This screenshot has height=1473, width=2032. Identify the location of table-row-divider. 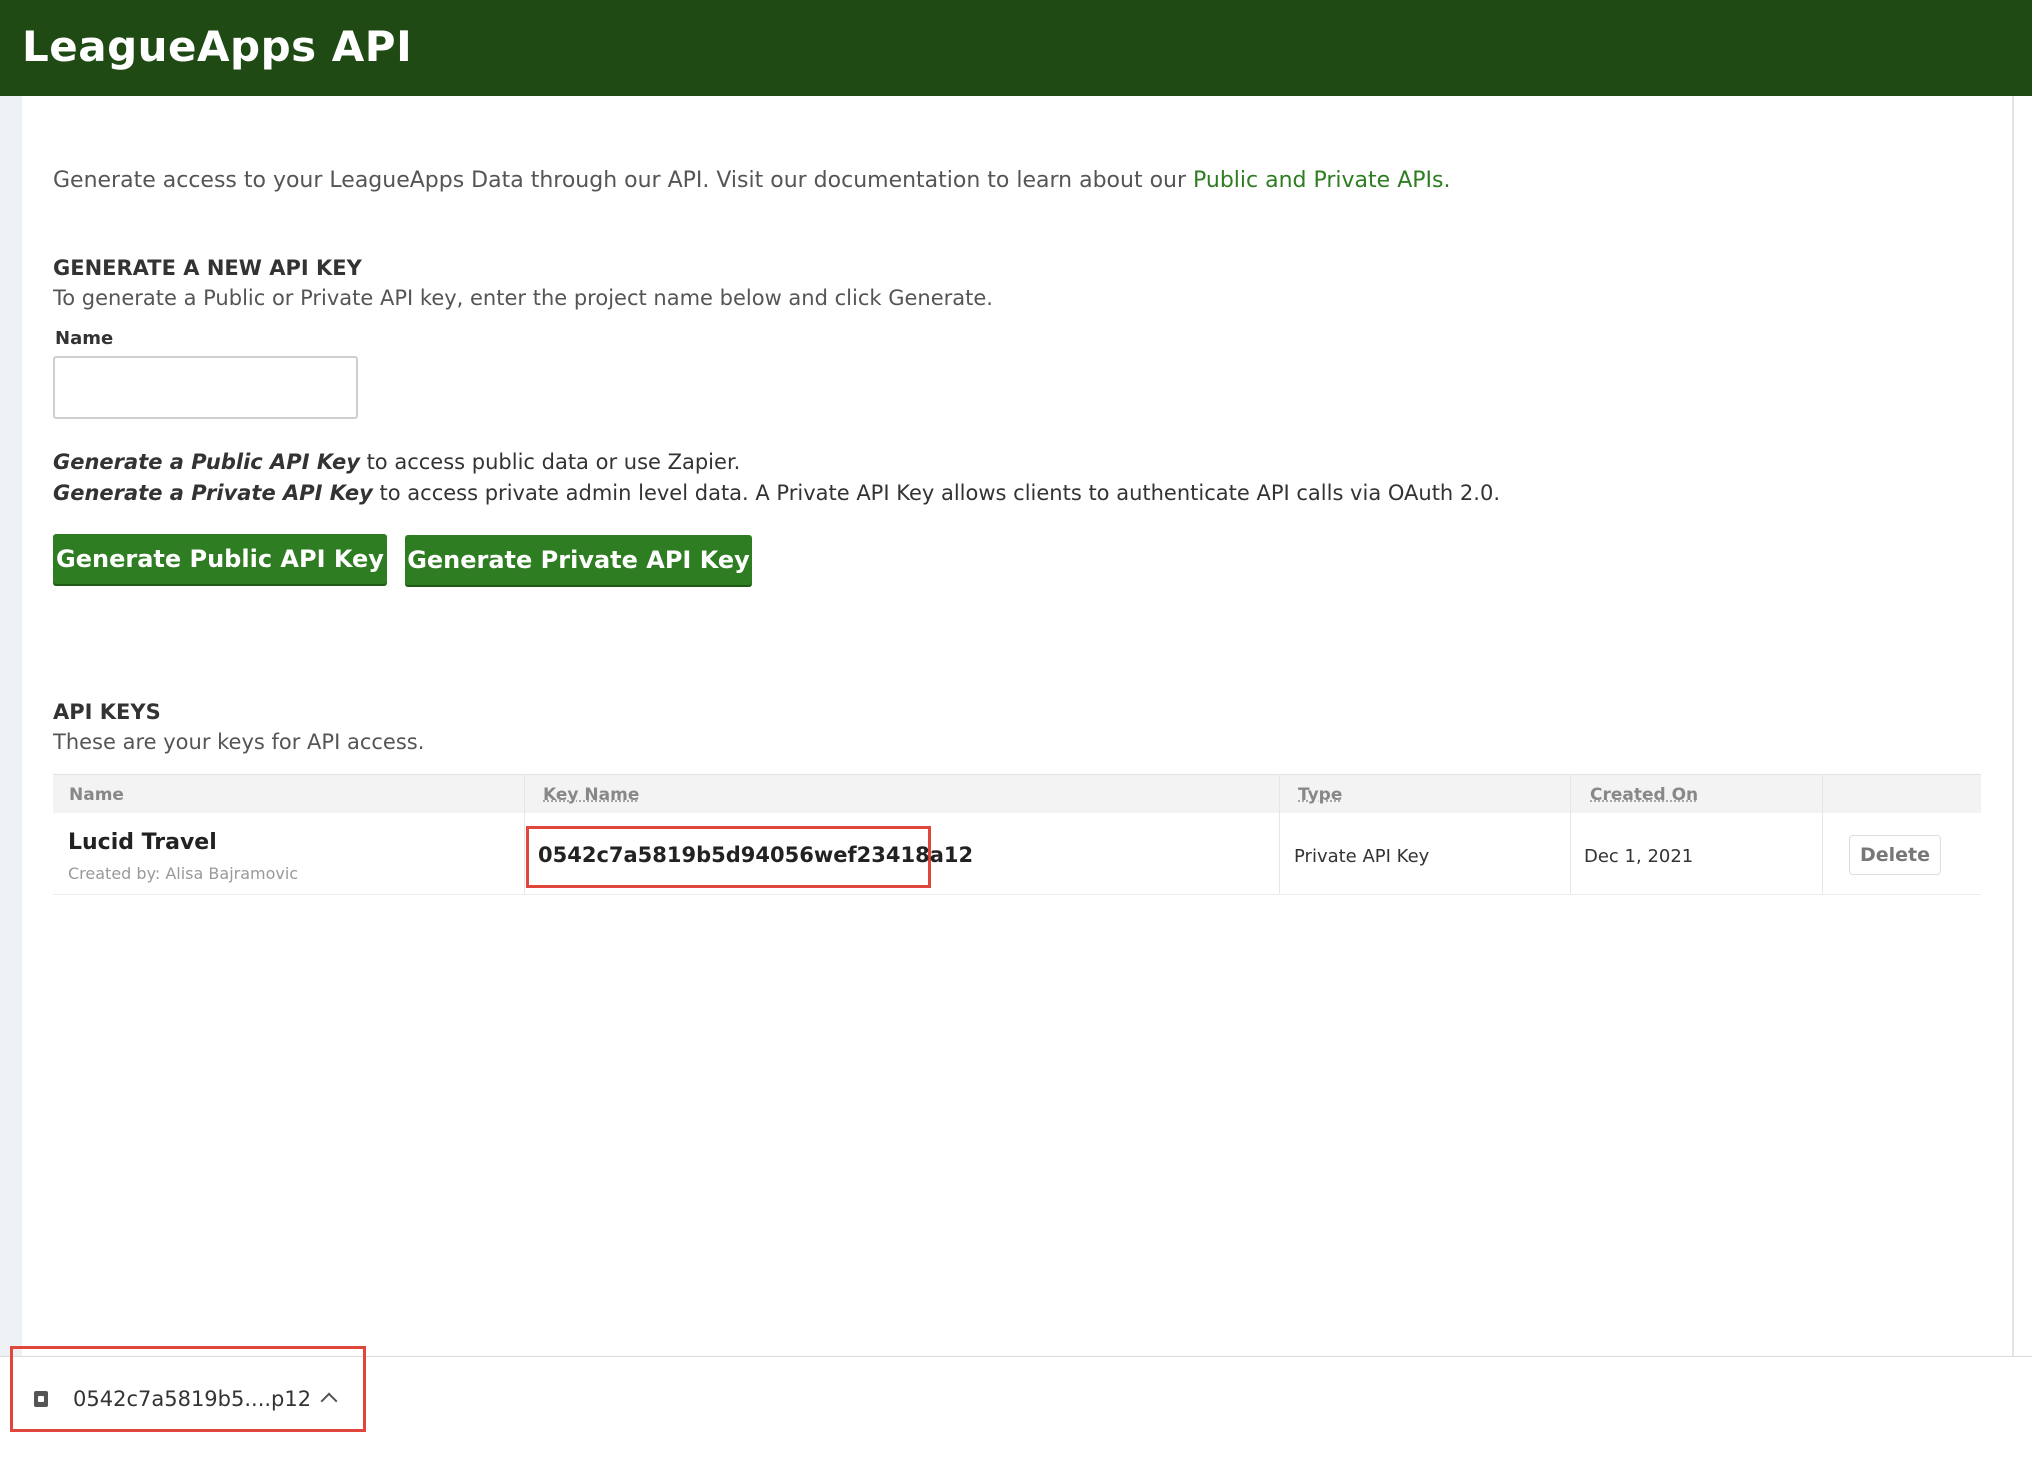
(1017, 894).